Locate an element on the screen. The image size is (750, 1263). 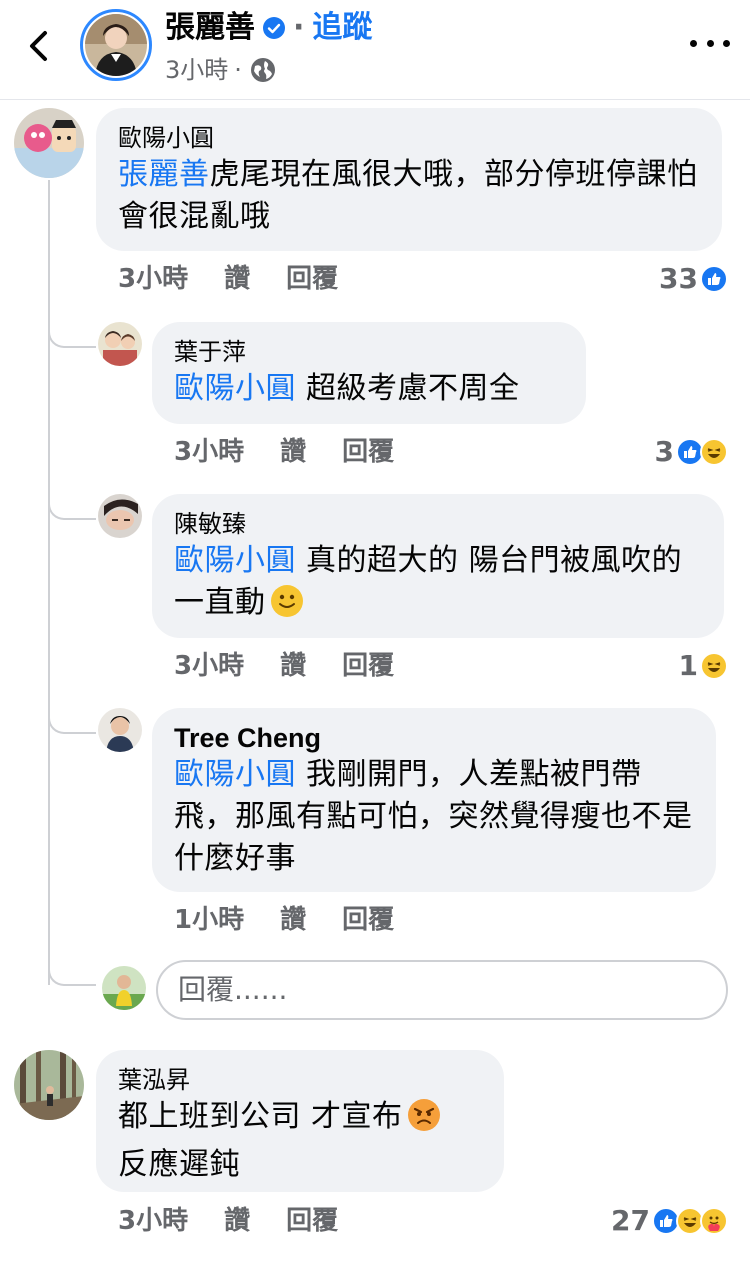
comment-text: 張麗善虎尾現在風很大哦，部分停班停課怕會很混亂哦 is located at coordinates (409, 196).